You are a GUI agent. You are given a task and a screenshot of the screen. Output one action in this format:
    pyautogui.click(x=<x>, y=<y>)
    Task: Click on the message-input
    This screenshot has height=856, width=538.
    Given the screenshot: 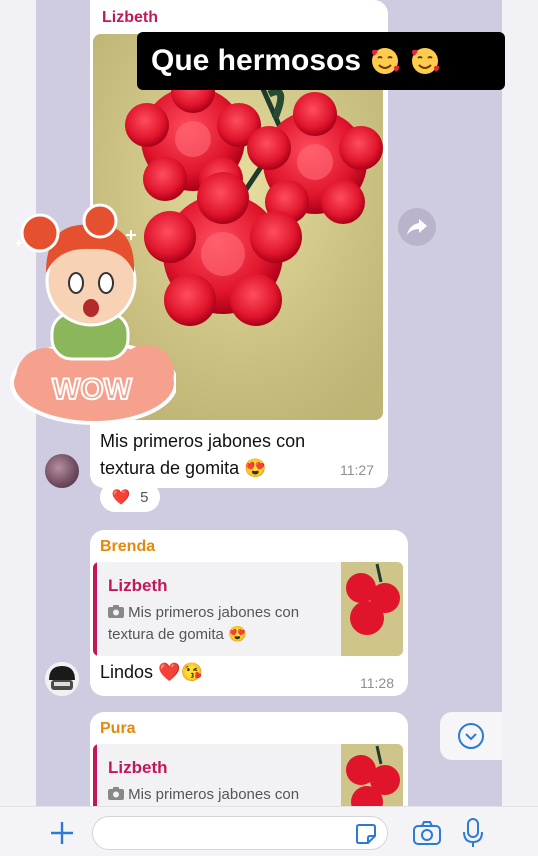 What is the action you would take?
    pyautogui.click(x=240, y=833)
    